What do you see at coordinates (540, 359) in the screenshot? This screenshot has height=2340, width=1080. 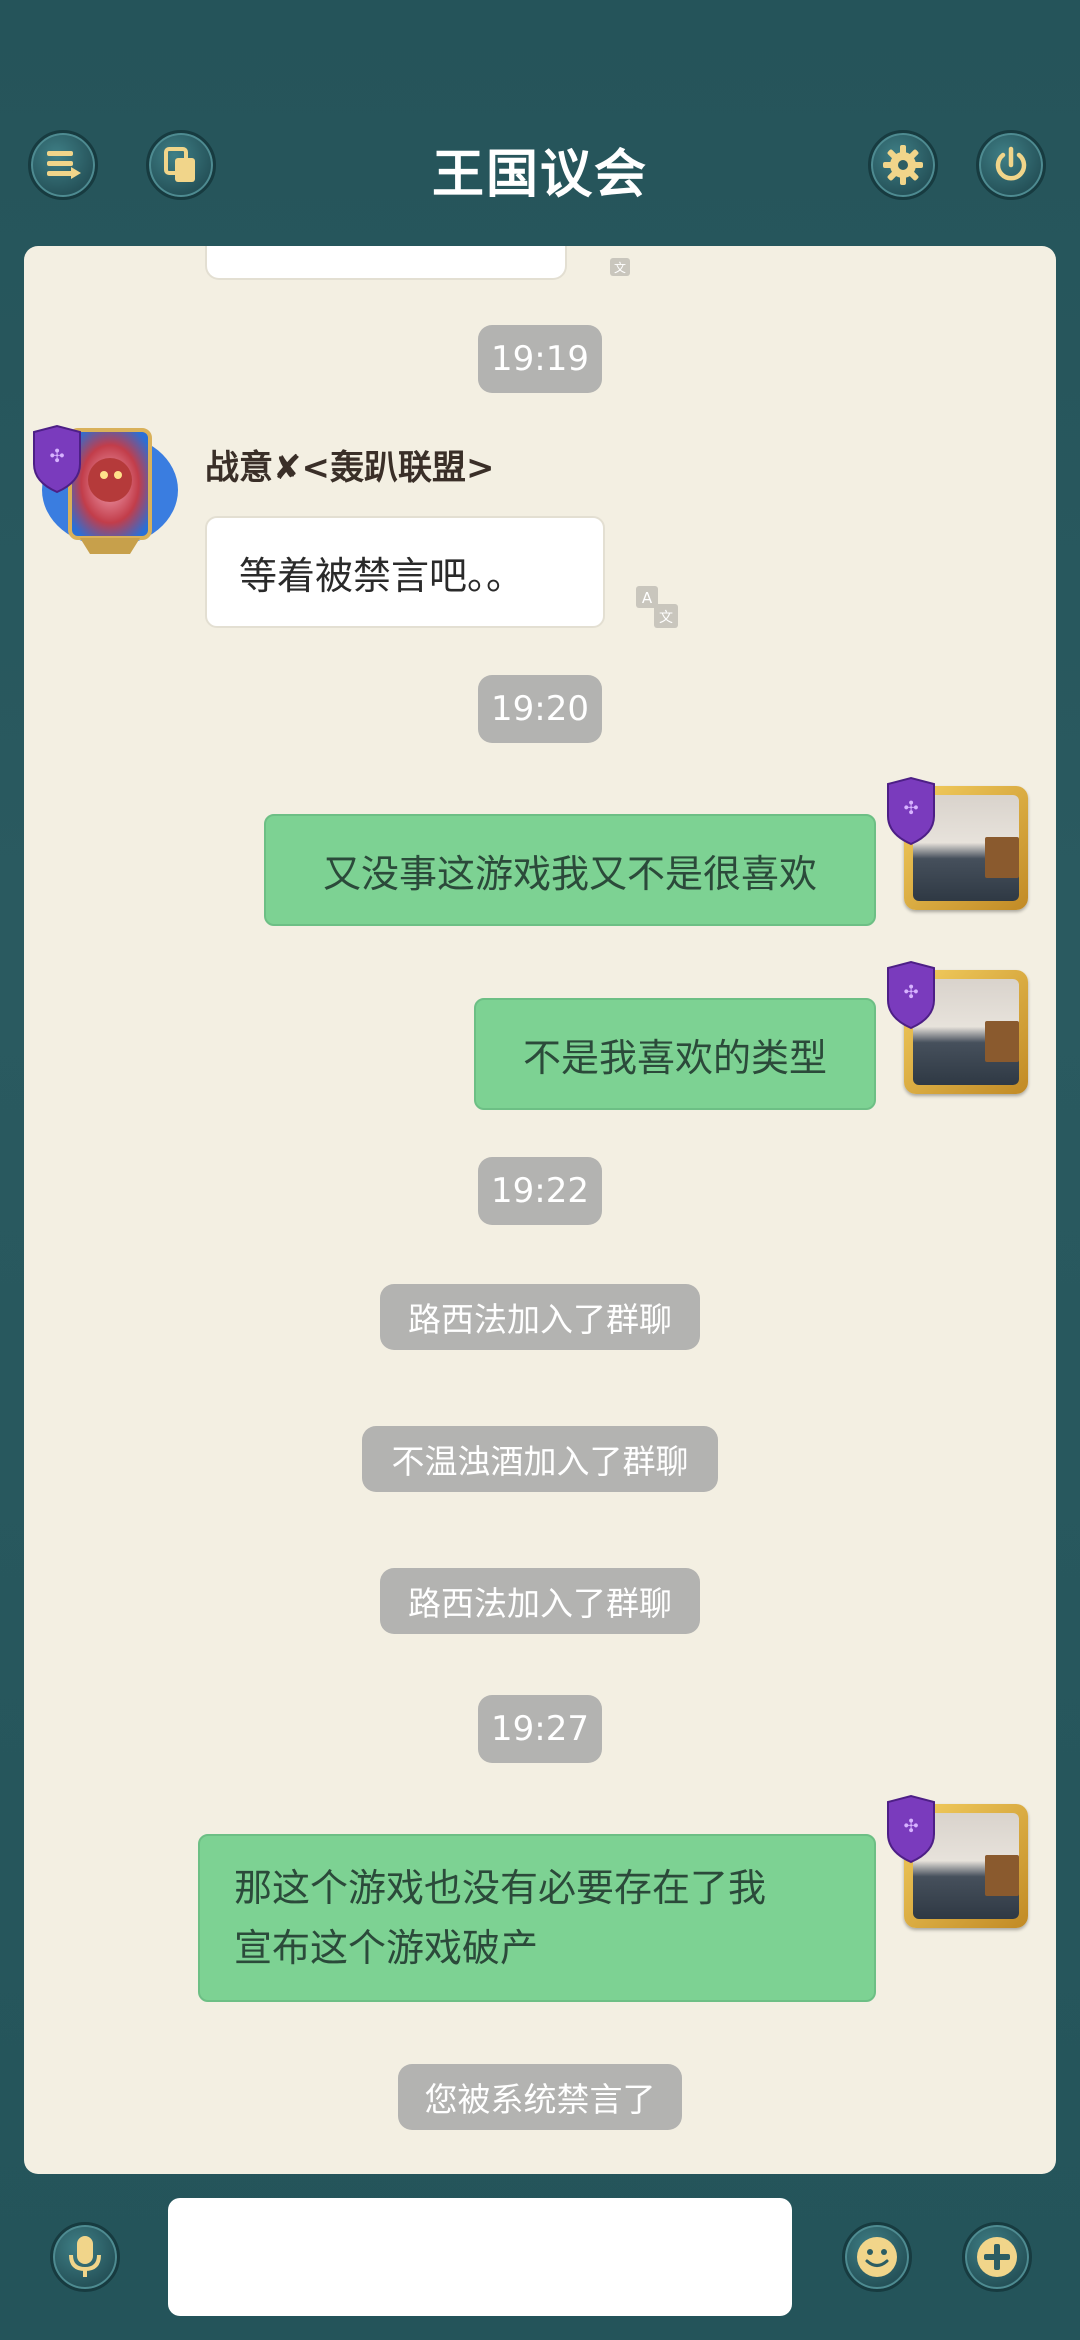 I see `timestamp-chip: 19:19` at bounding box center [540, 359].